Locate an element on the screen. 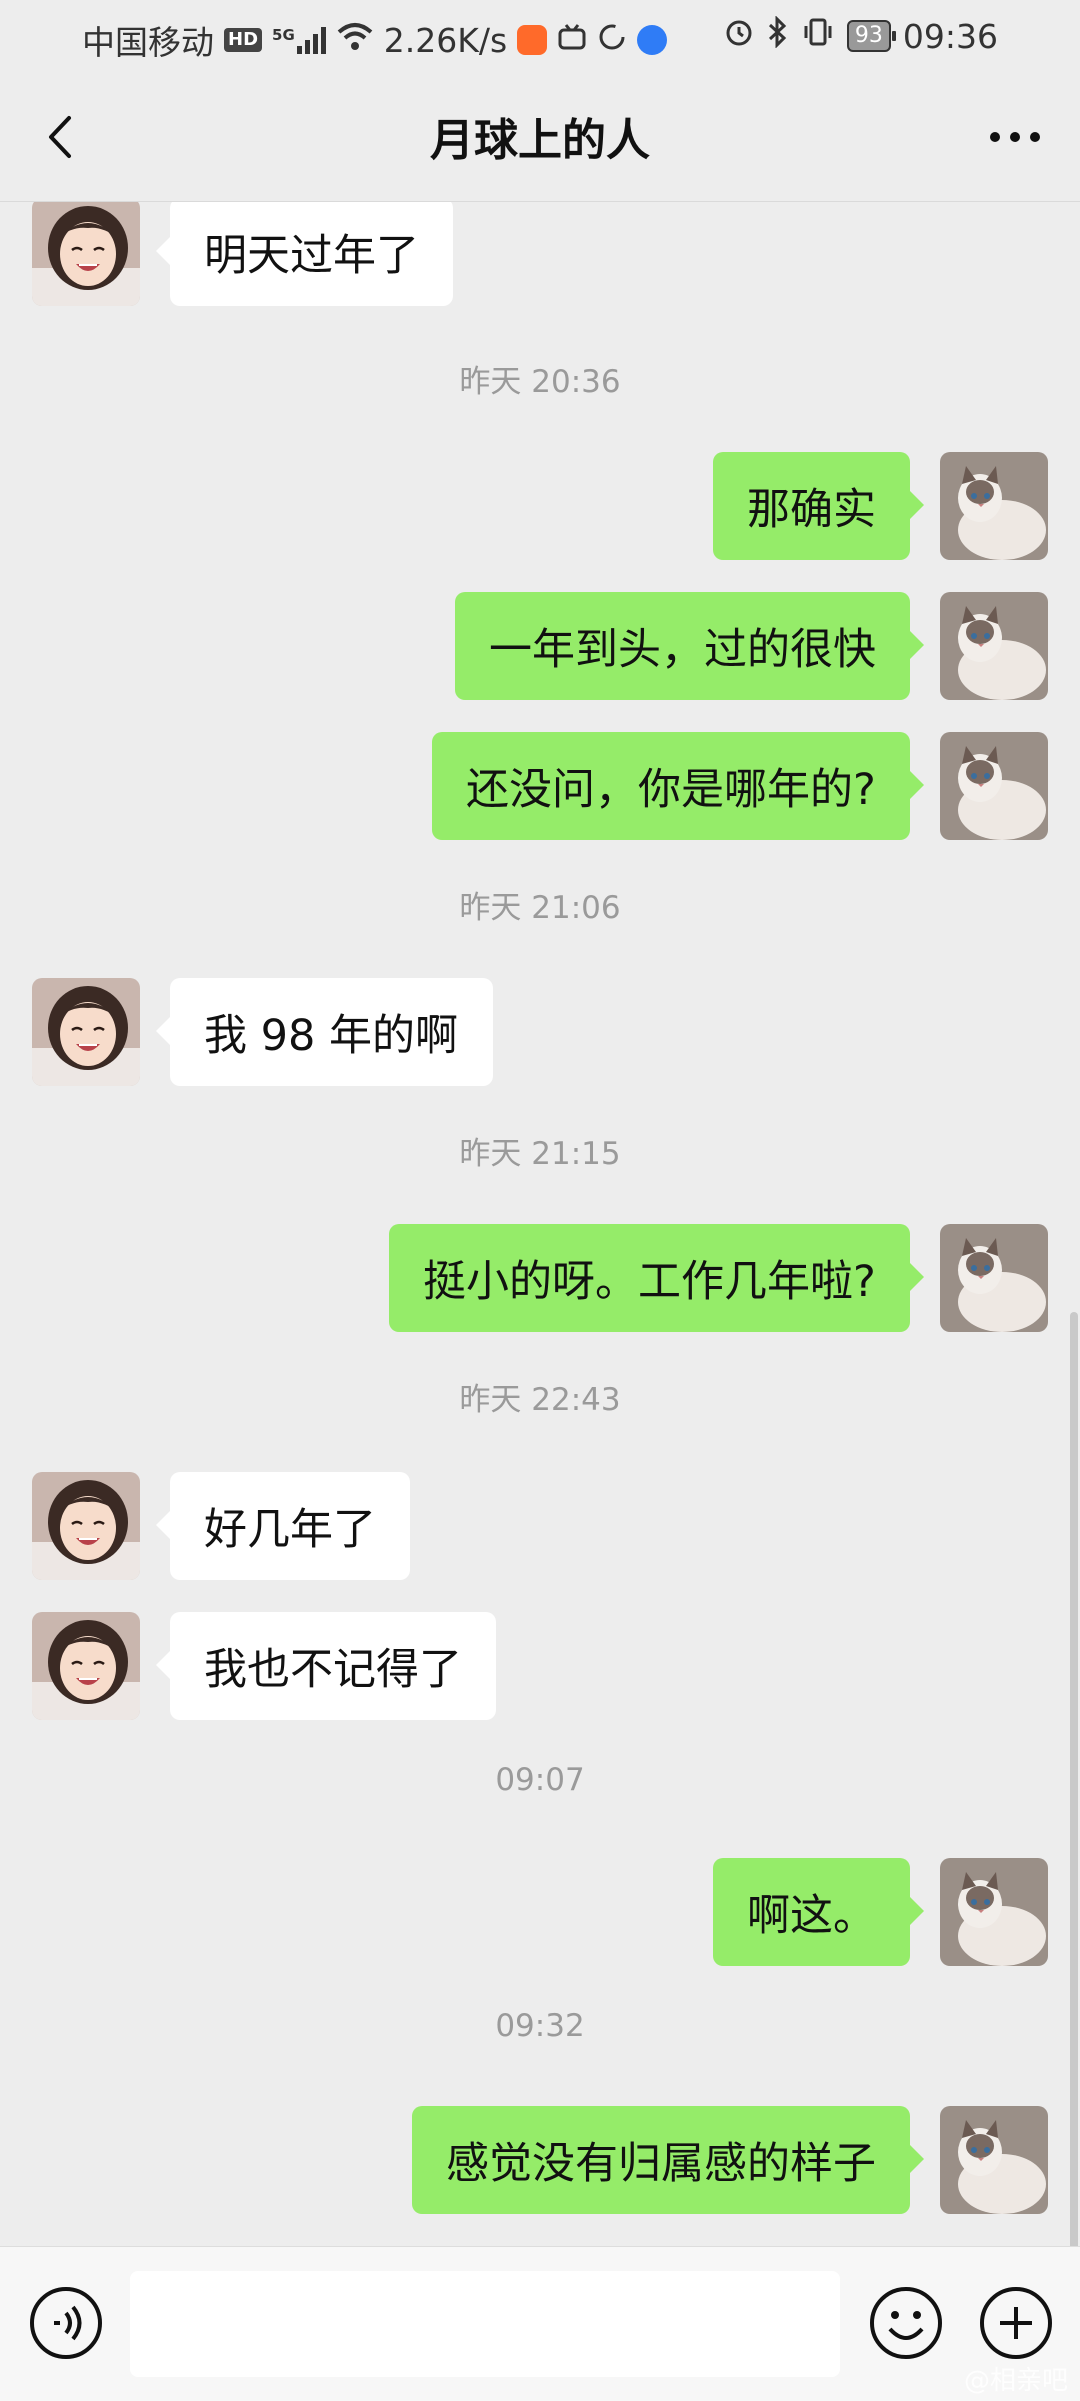 The image size is (1080, 2401). message-row-incoming: 我 98 年的啊 is located at coordinates (540, 1032).